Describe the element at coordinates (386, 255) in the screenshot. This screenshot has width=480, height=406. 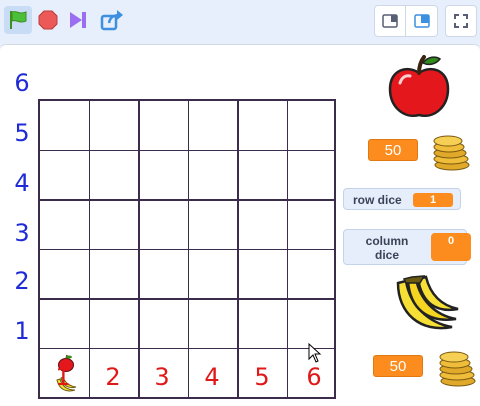
I see `column-dice-label-line2: dice` at that location.